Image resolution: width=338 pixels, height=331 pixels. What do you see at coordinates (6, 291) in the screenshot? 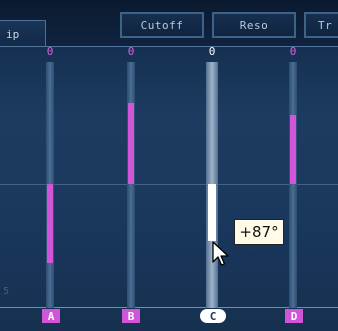
I see `side-digit: 5` at bounding box center [6, 291].